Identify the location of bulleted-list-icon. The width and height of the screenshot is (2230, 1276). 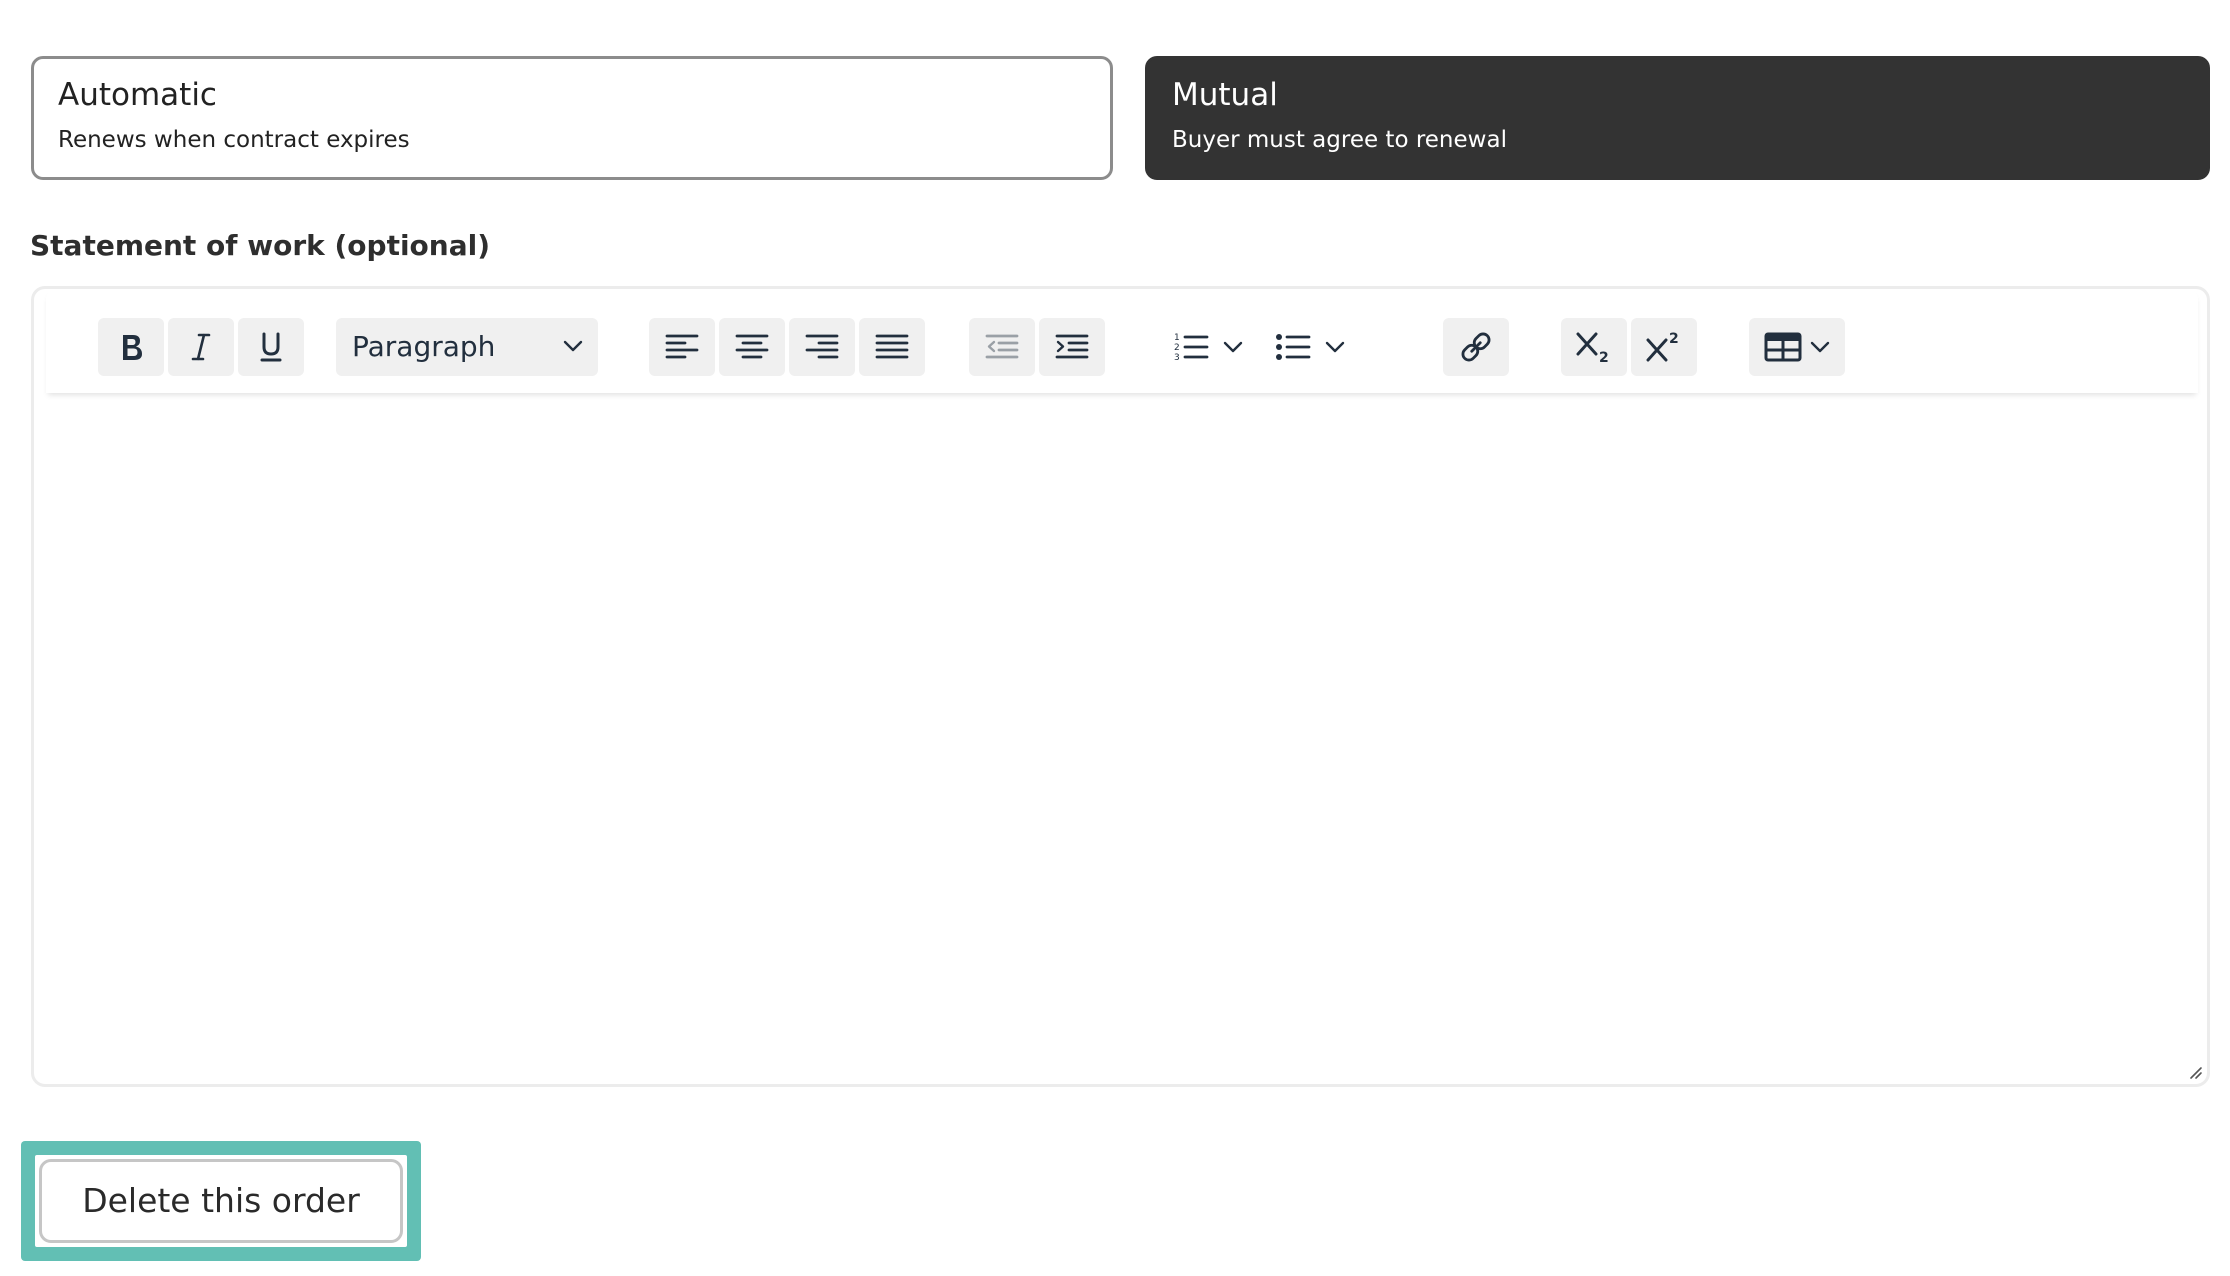
(1293, 347).